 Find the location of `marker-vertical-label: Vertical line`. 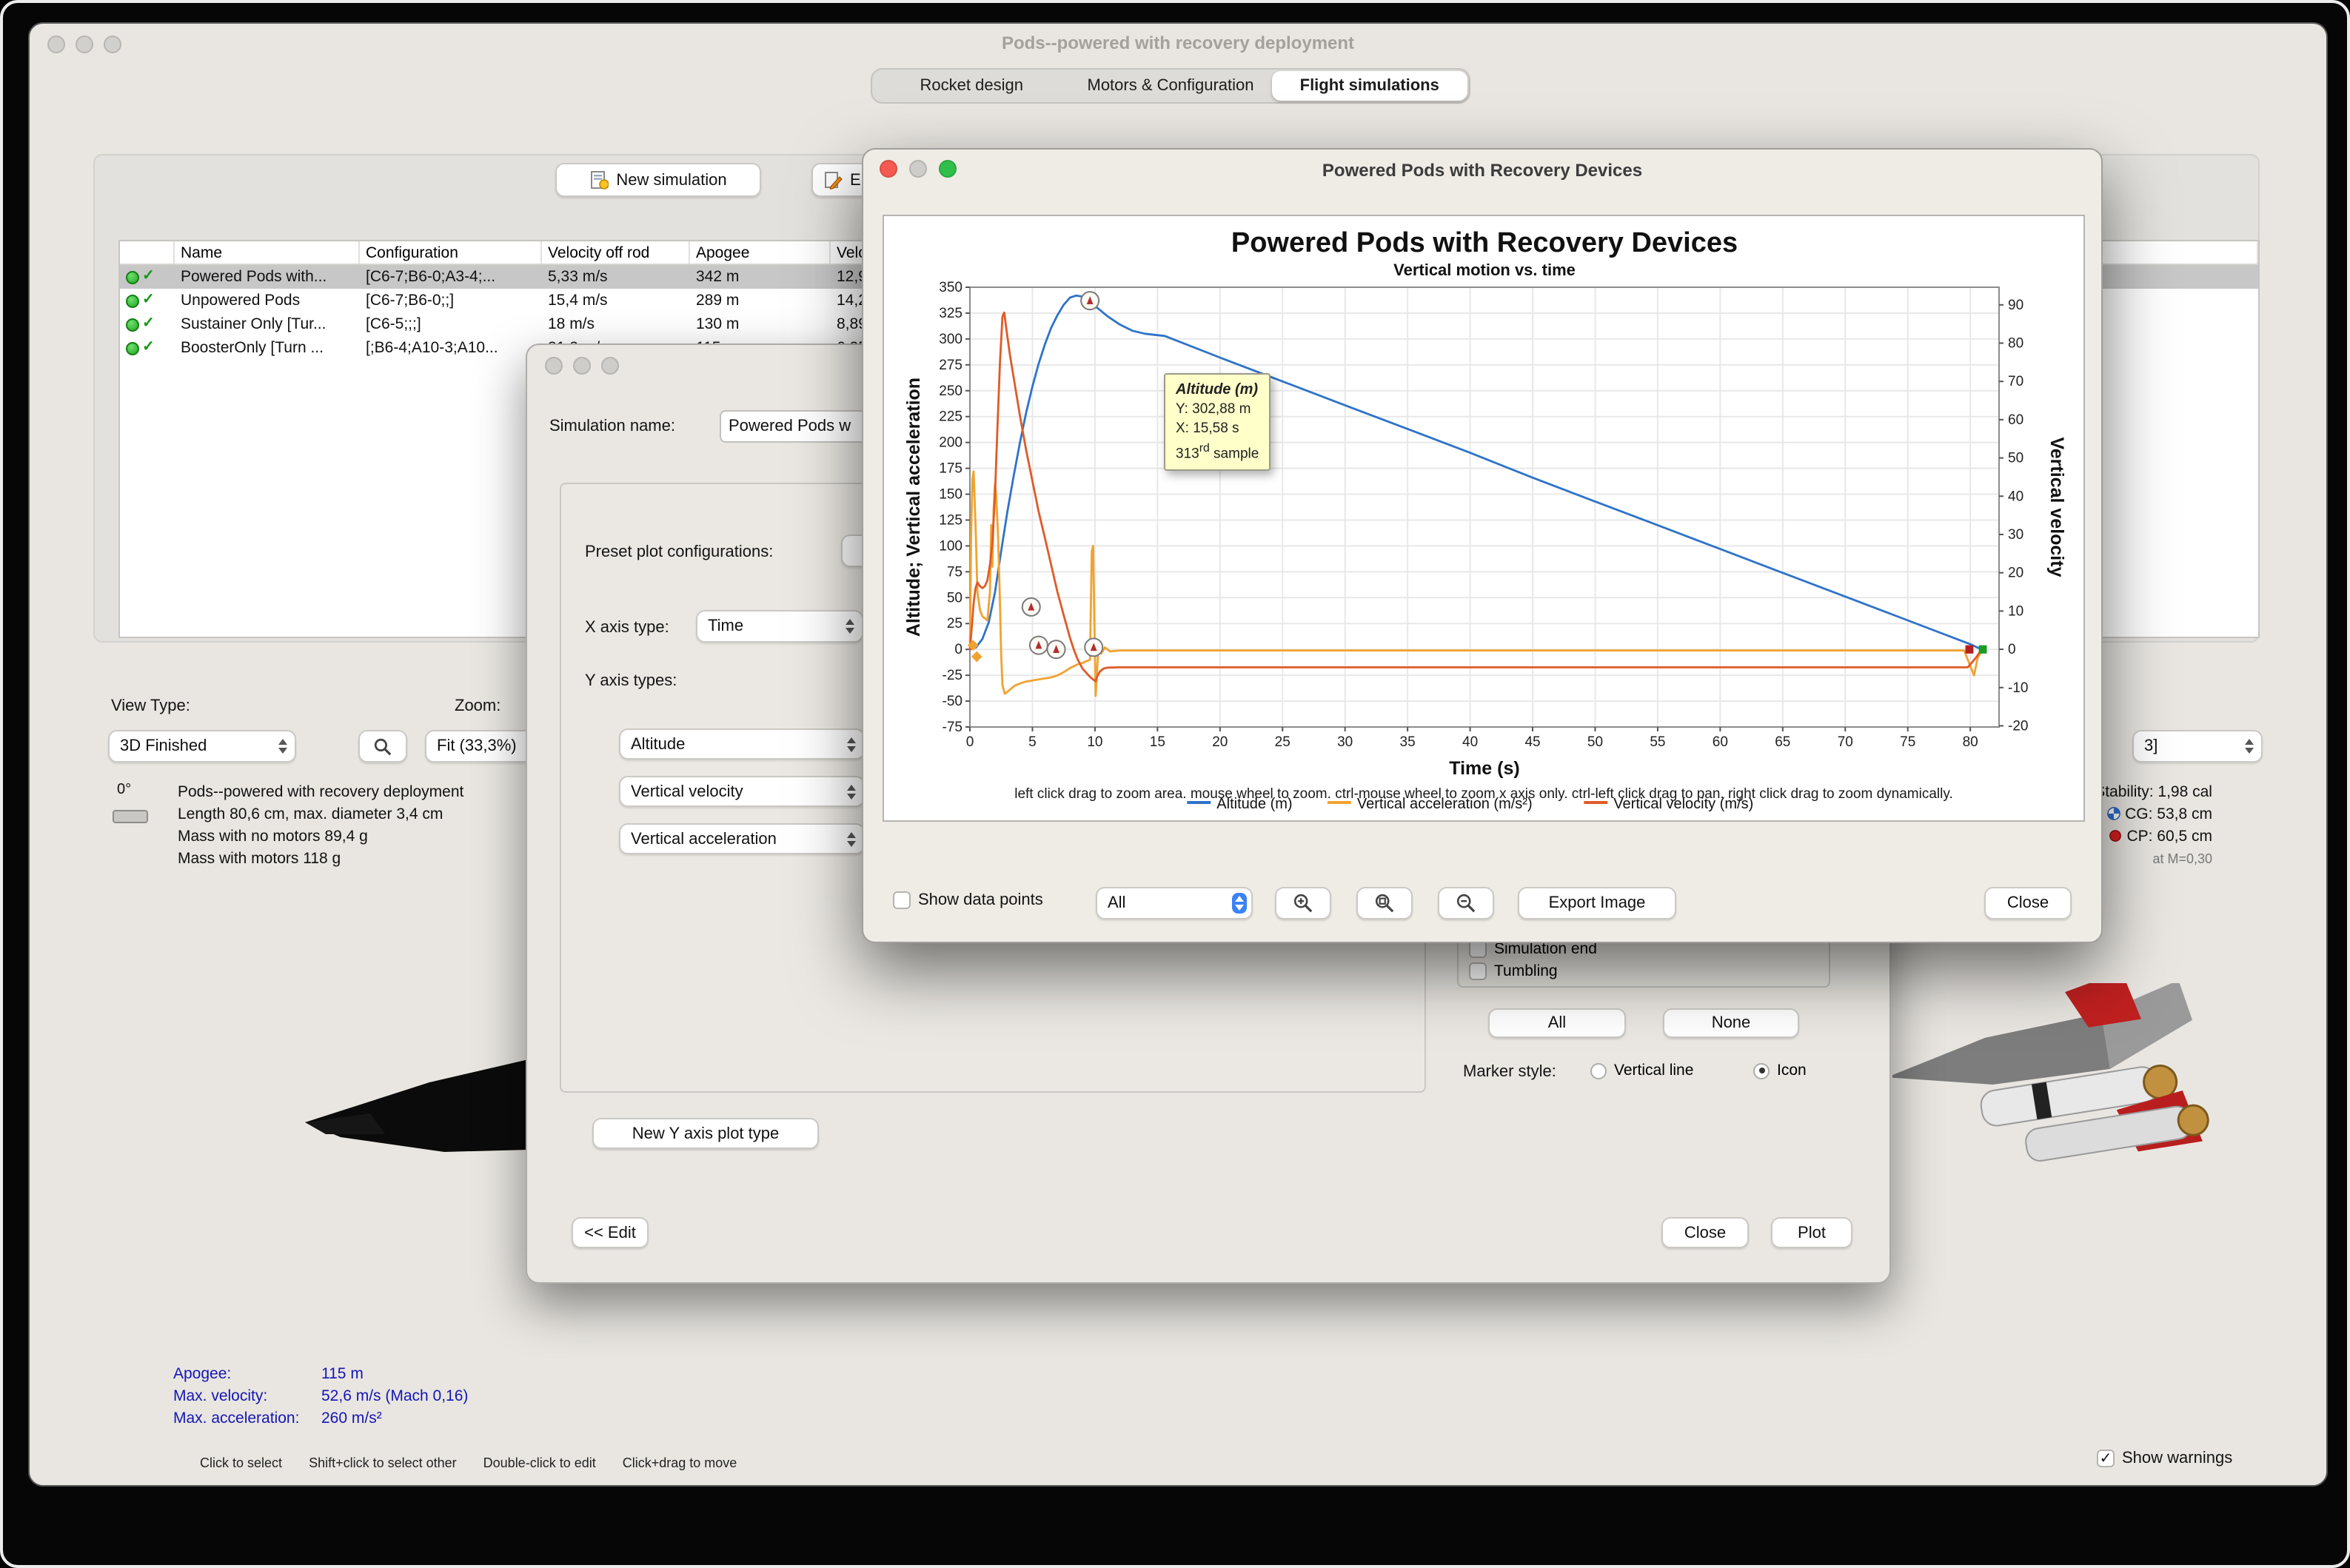

marker-vertical-label: Vertical line is located at coordinates (1654, 1070).